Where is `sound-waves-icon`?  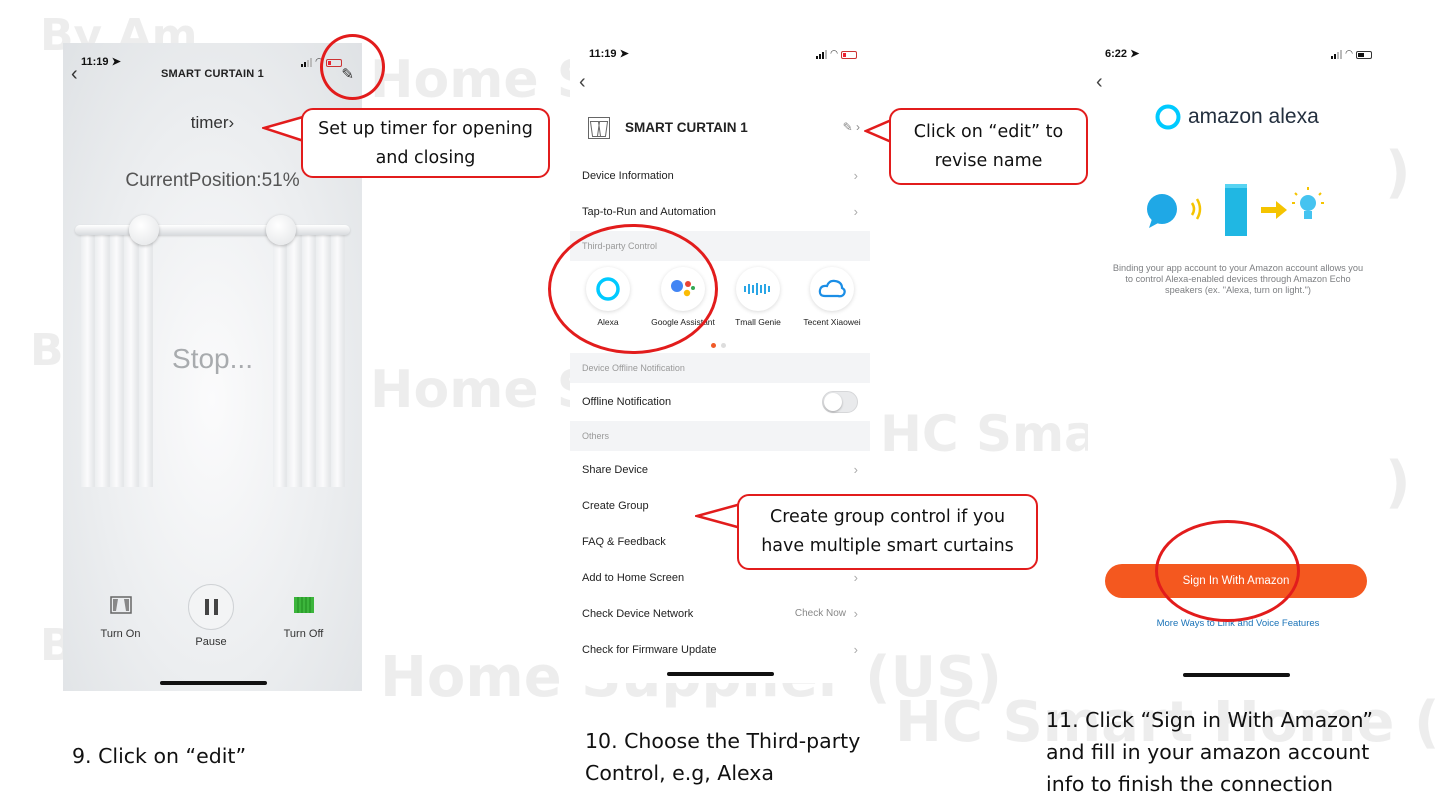 sound-waves-icon is located at coordinates (1196, 209).